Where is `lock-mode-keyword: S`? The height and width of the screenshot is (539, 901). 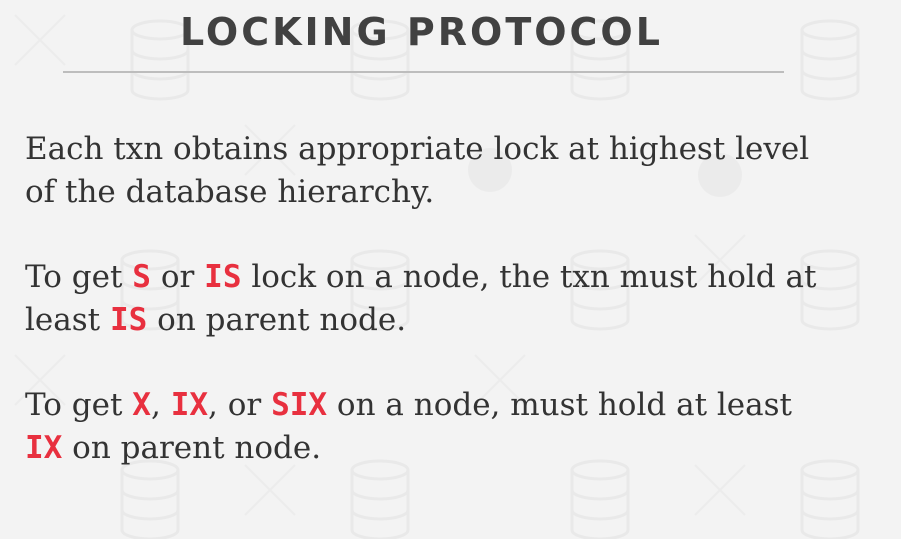 lock-mode-keyword: S is located at coordinates (141, 277).